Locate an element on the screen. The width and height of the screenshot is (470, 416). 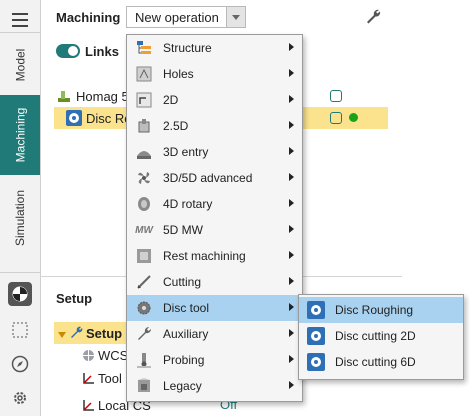
menu-item-rest-machining: Rest machining is located at coordinates (214, 256).